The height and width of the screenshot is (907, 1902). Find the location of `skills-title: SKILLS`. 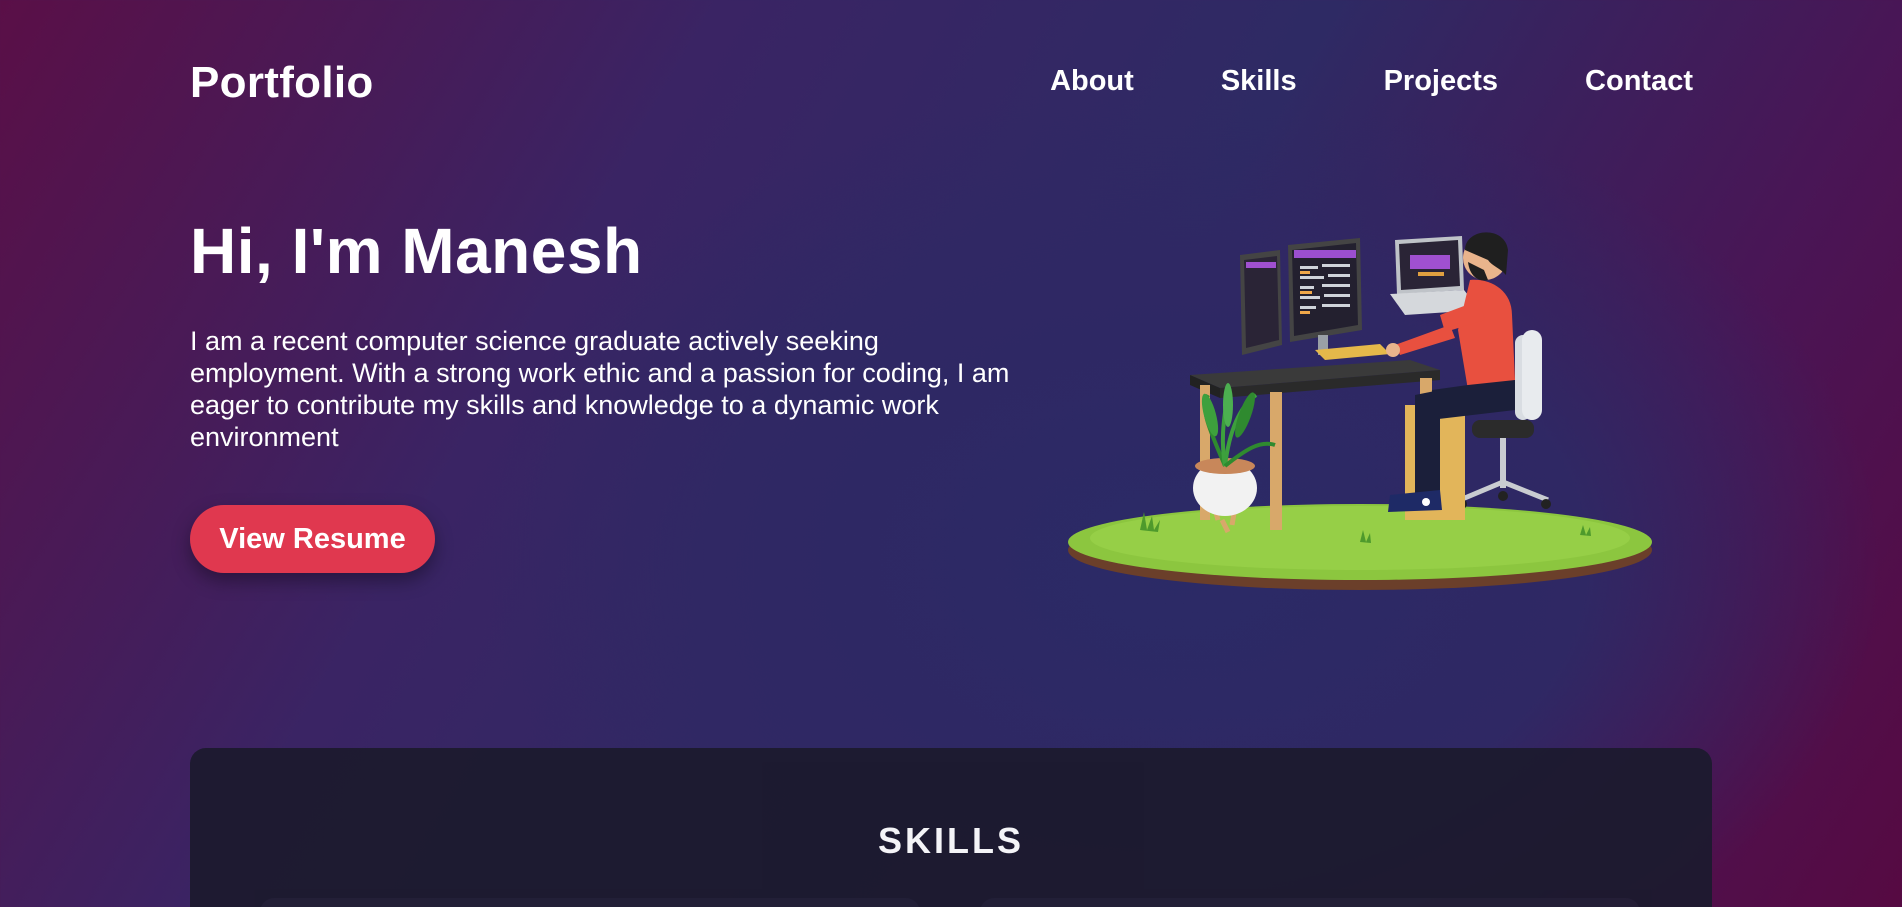

skills-title: SKILLS is located at coordinates (950, 840).